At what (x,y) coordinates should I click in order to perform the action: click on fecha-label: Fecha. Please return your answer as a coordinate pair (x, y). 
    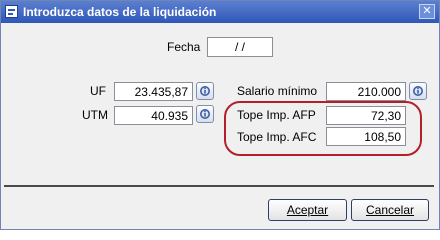
    Looking at the image, I should click on (184, 47).